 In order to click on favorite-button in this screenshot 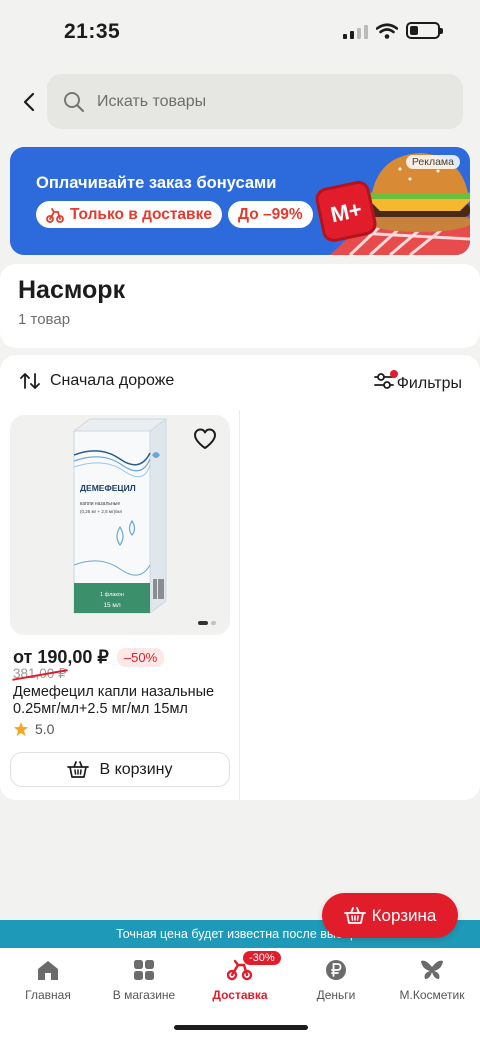, I will do `click(205, 441)`.